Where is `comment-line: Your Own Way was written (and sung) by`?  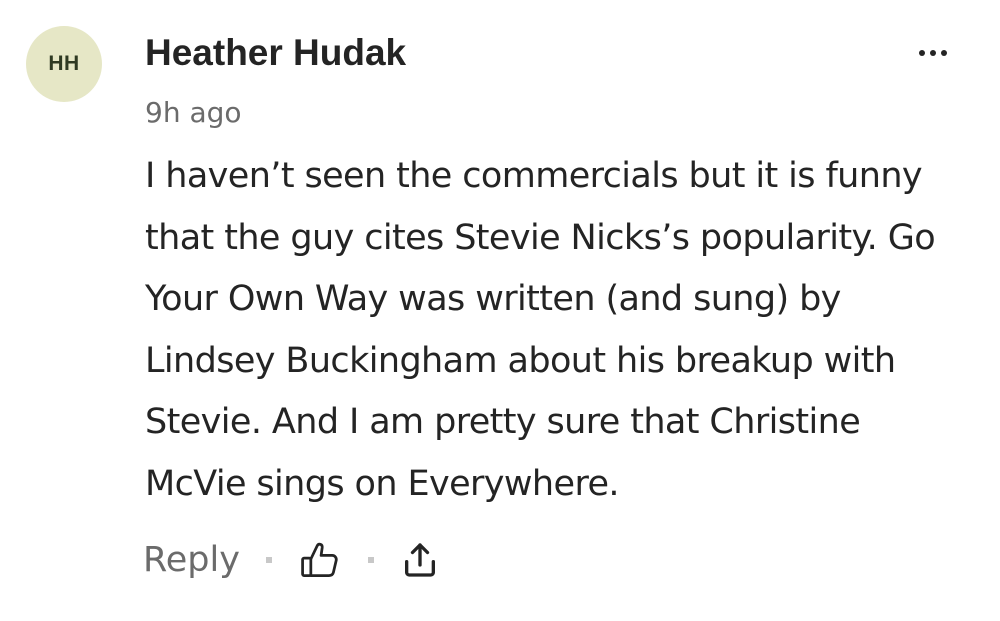
comment-line: Your Own Way was written (and sung) by is located at coordinates (493, 299).